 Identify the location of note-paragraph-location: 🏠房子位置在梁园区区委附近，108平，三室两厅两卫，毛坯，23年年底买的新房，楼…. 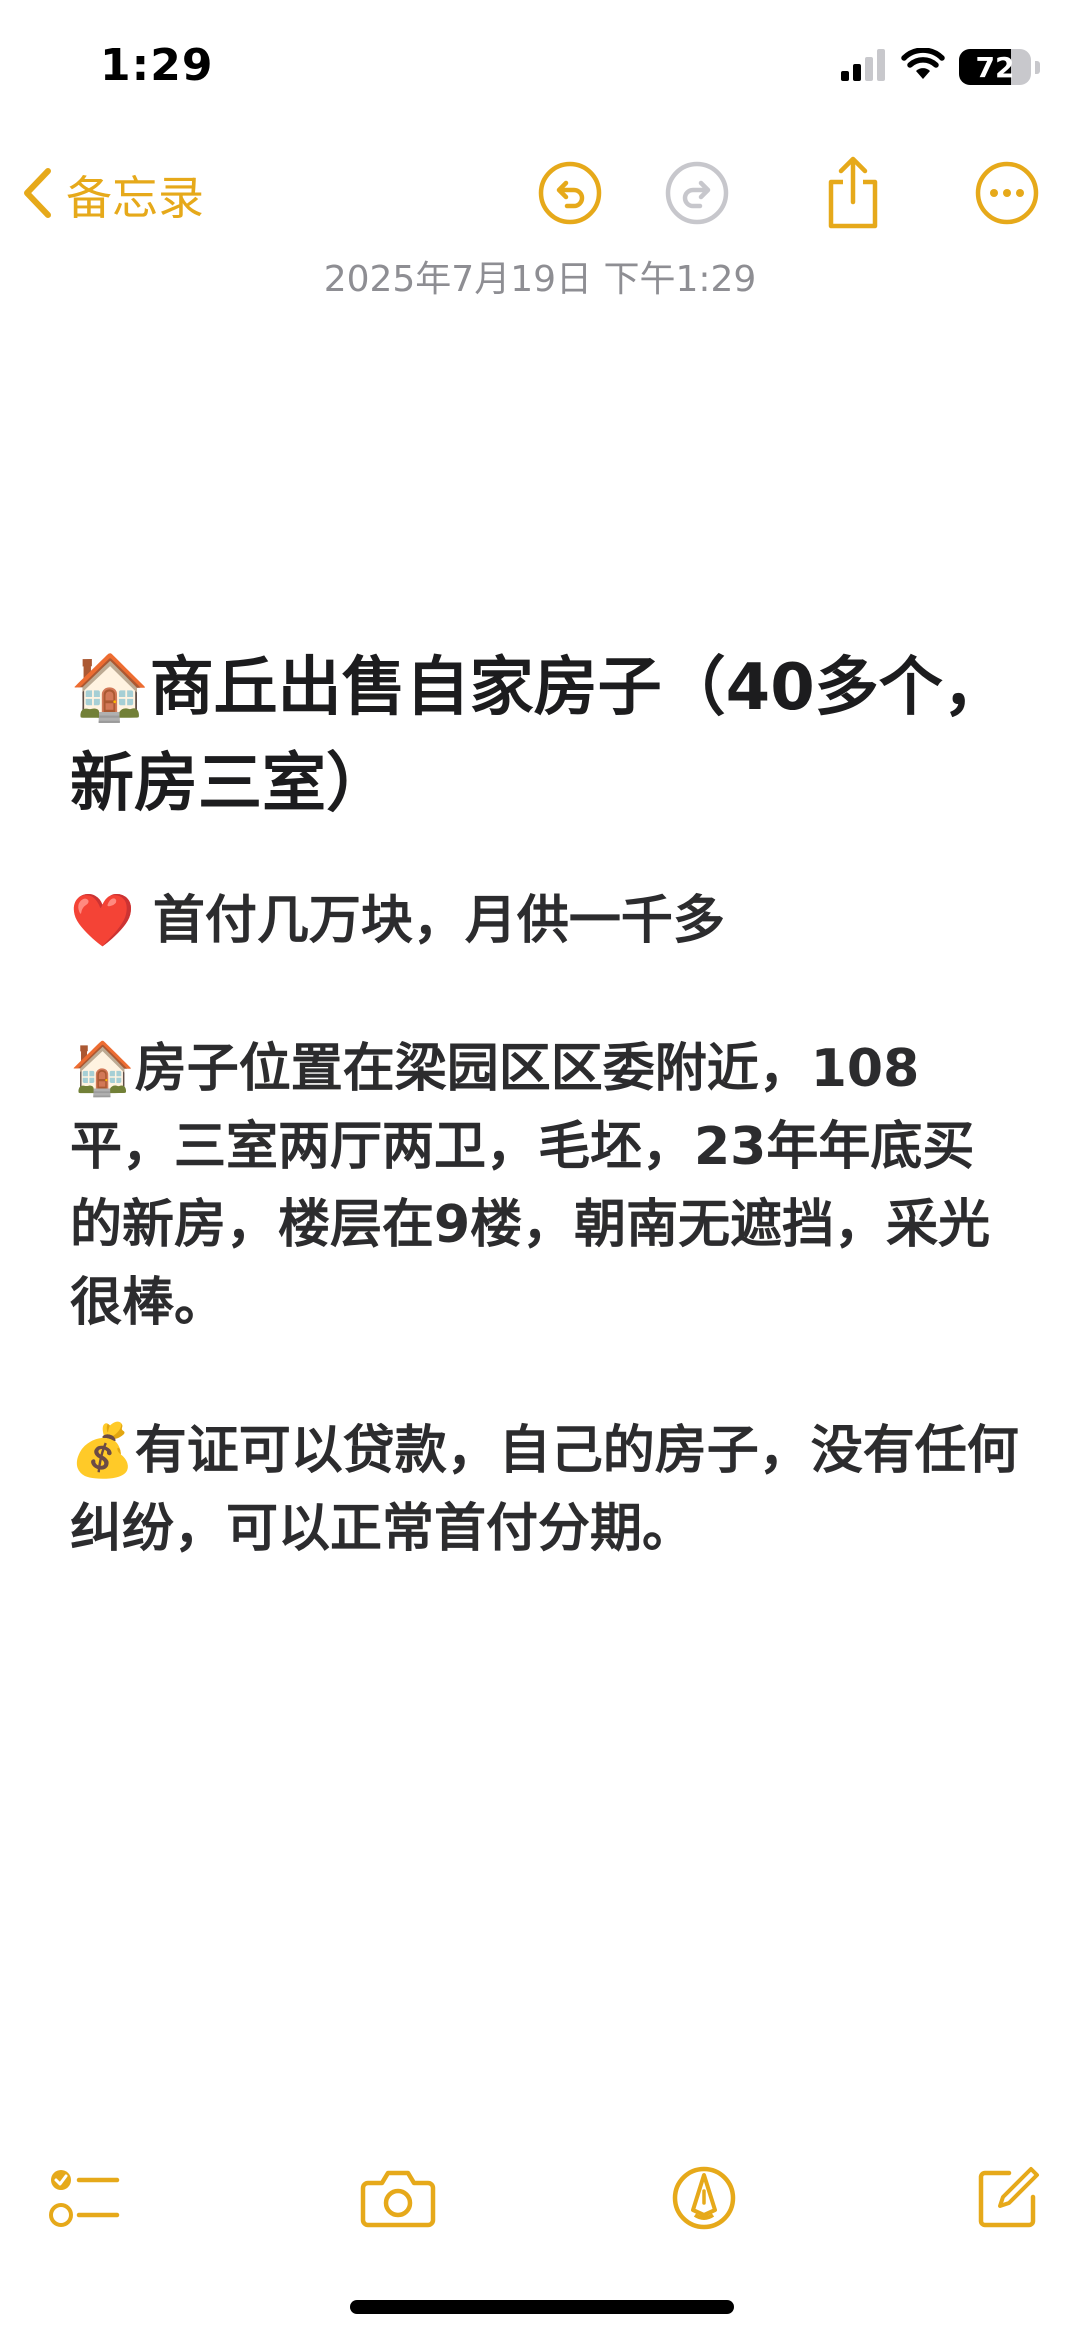
(530, 1186).